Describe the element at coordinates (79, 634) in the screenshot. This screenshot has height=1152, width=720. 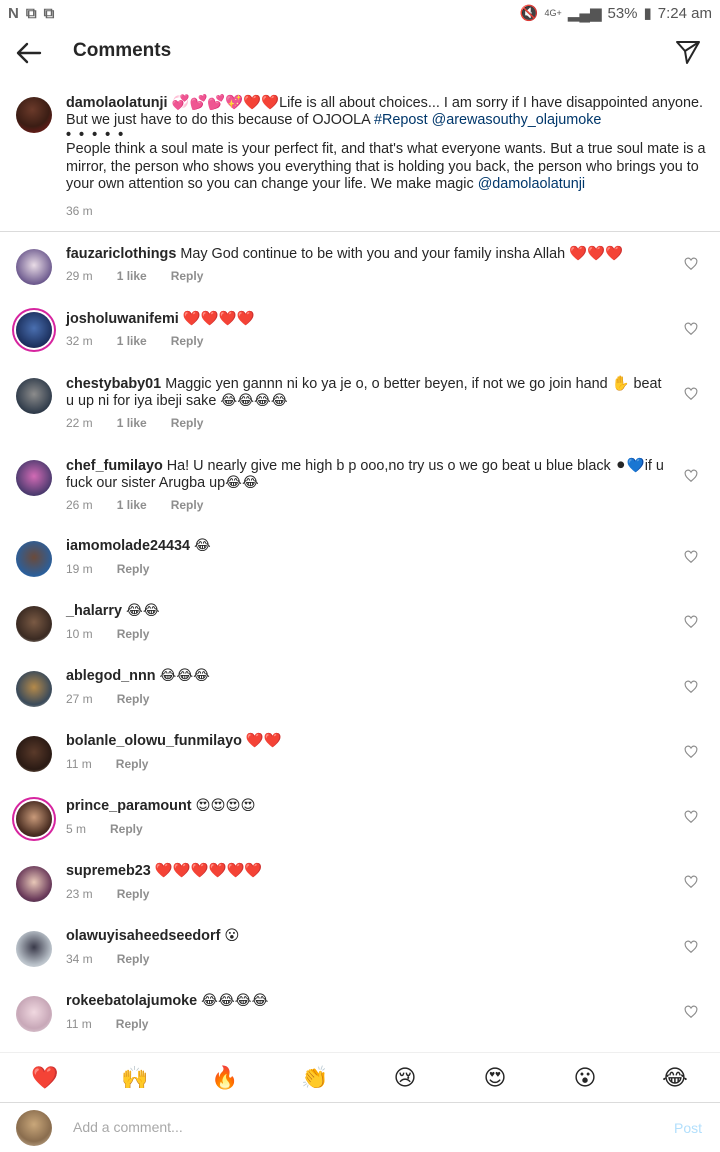
I see `comment-time: 10 m` at that location.